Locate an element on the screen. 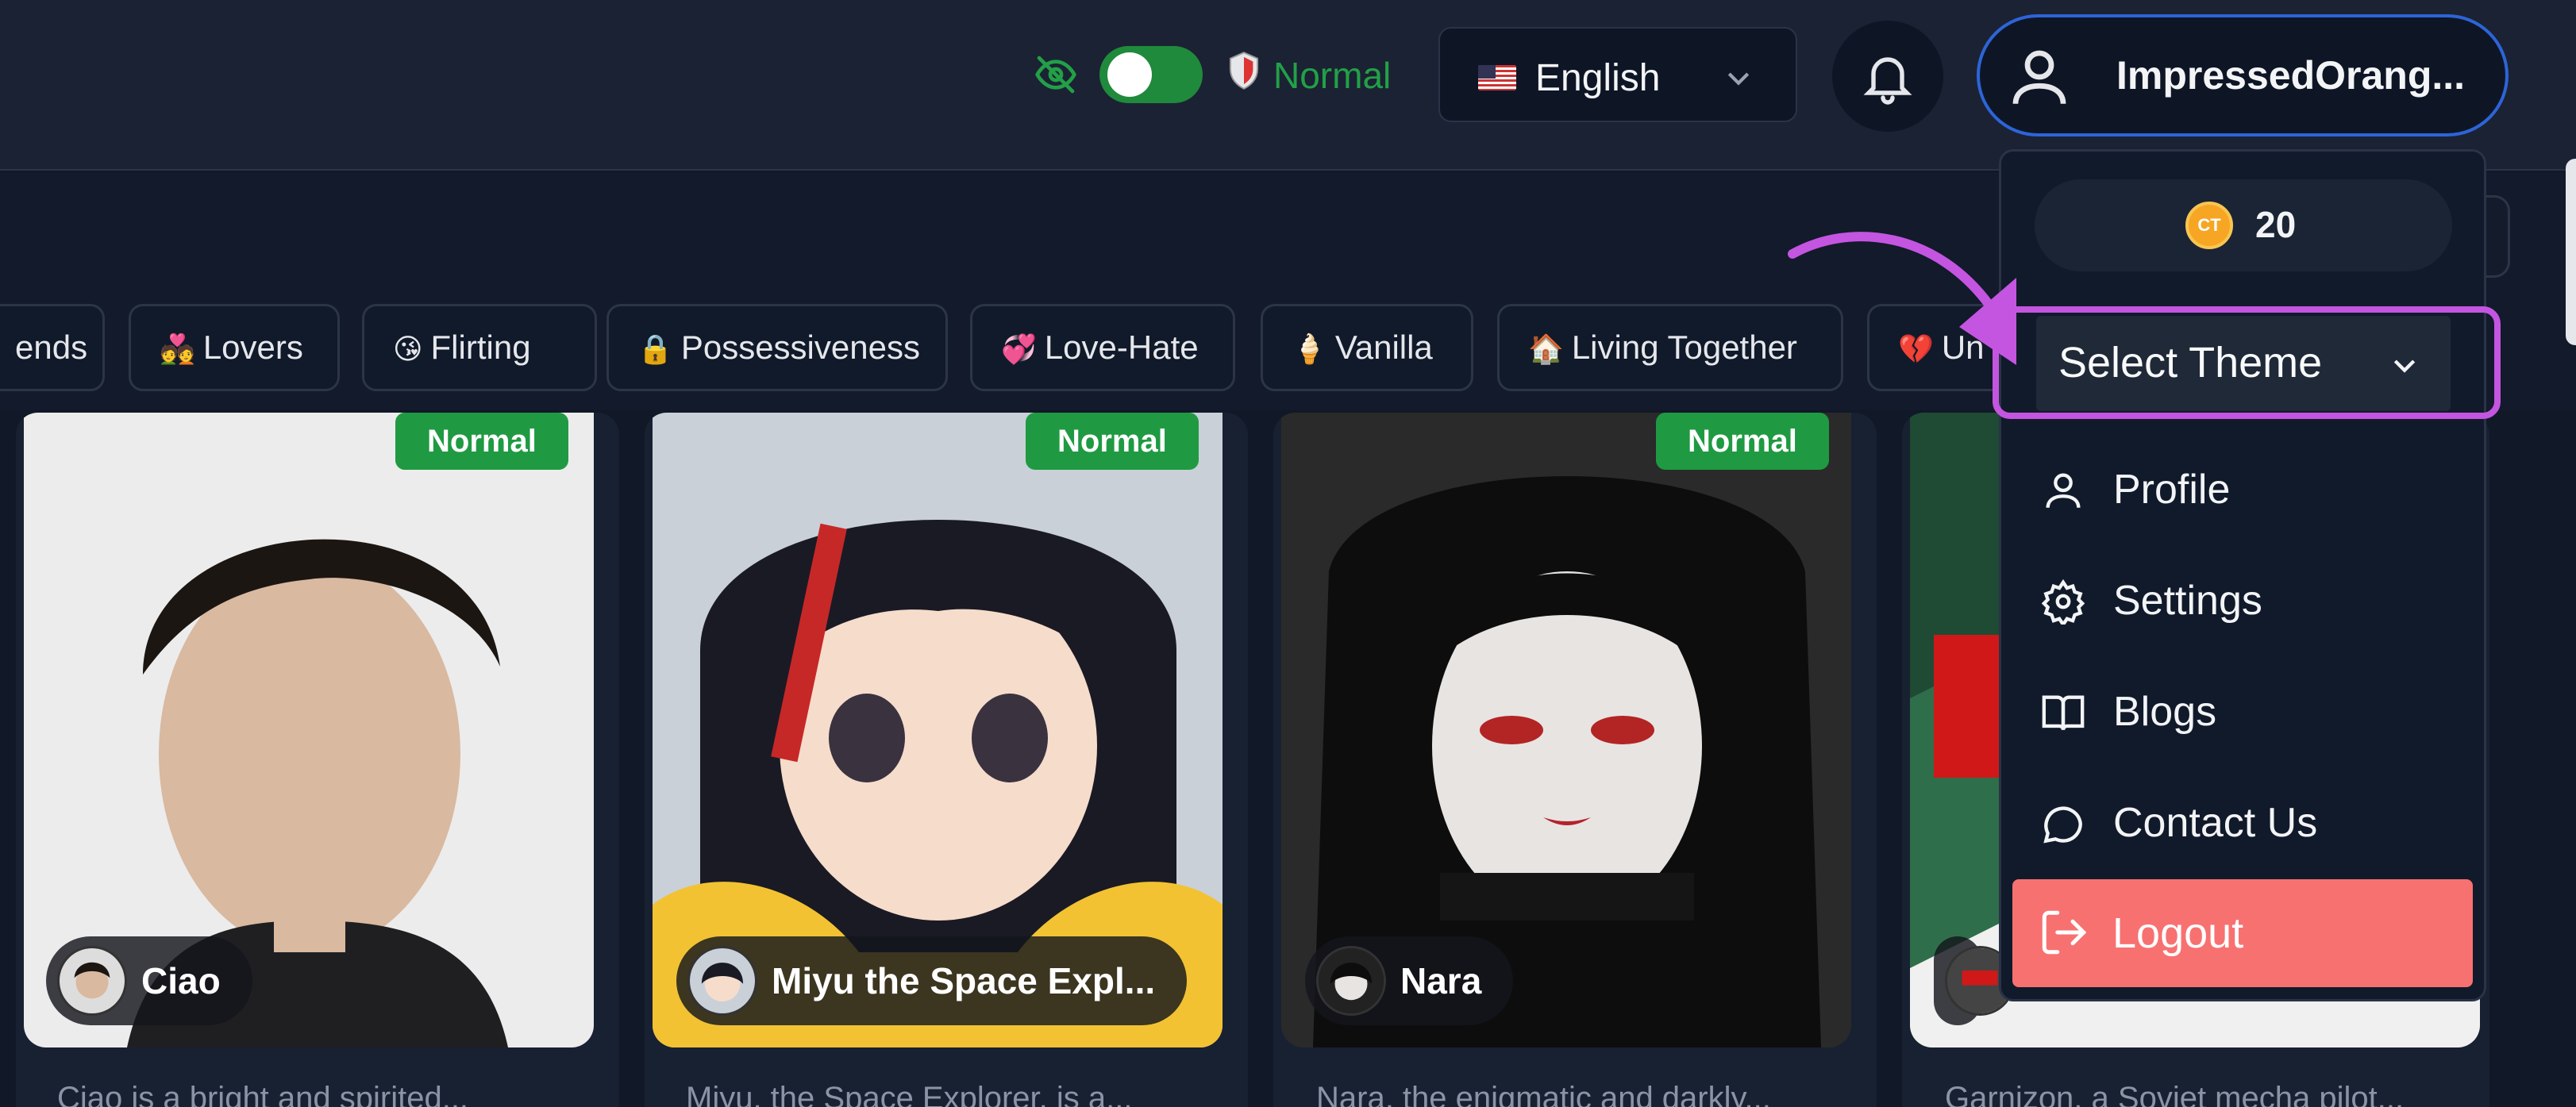  shield-icon is located at coordinates (1244, 71).